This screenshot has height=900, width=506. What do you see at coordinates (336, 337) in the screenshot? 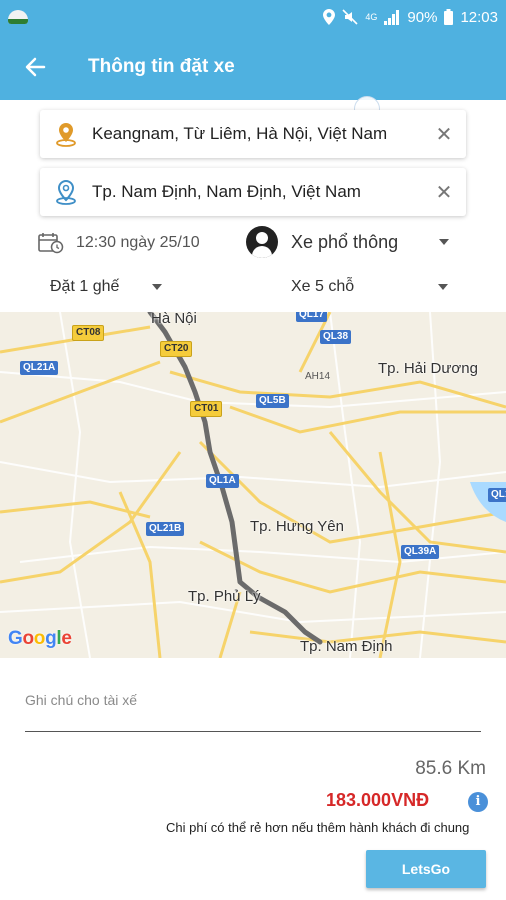
I see `road-label-ql38: QL38` at bounding box center [336, 337].